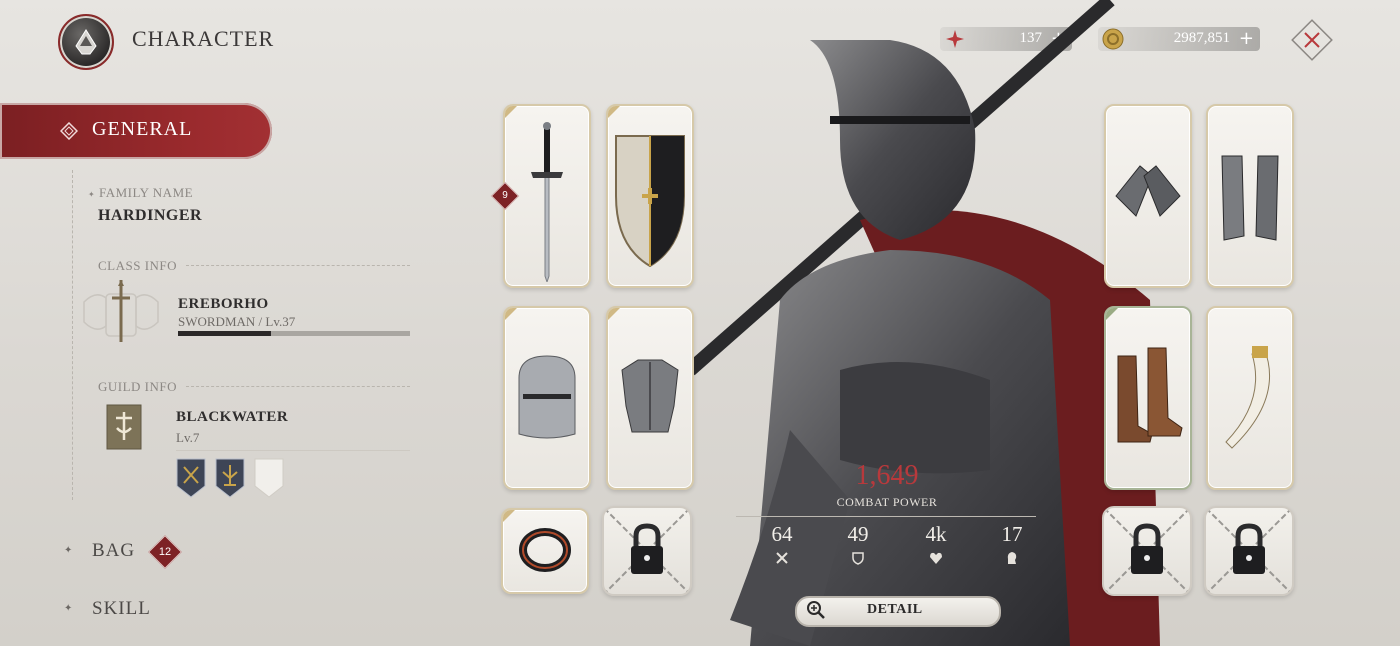 The image size is (1400, 646). What do you see at coordinates (191, 478) in the screenshot?
I see `guild-badge-swords` at bounding box center [191, 478].